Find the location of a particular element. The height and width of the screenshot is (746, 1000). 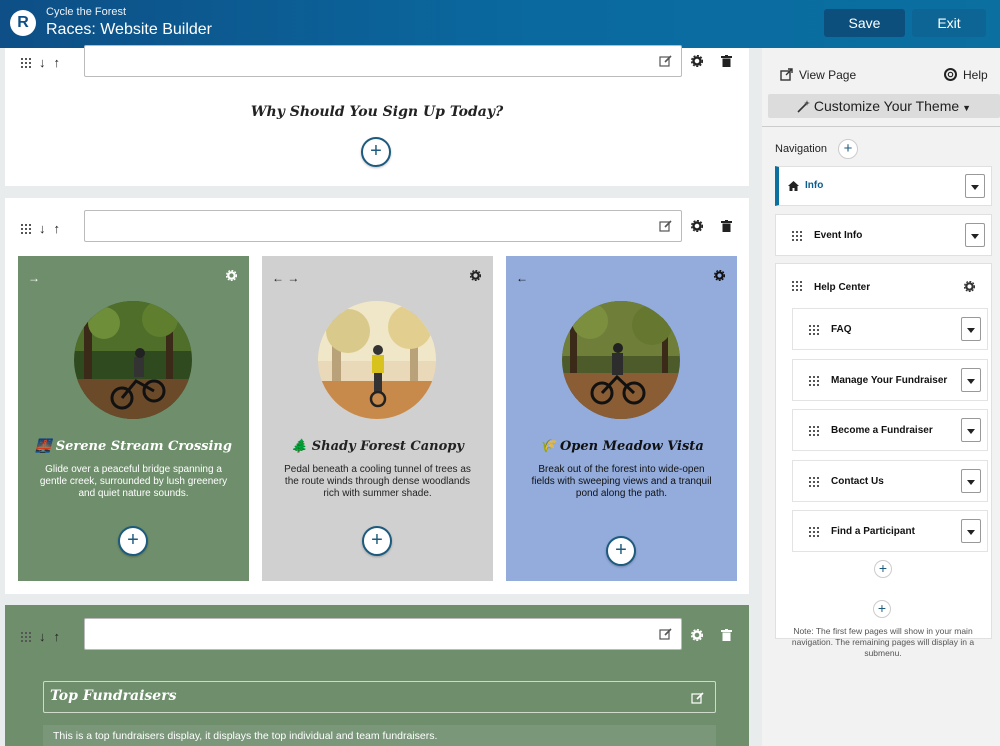

fundraisers-title-box: Top Fundraisers is located at coordinates (379, 697).